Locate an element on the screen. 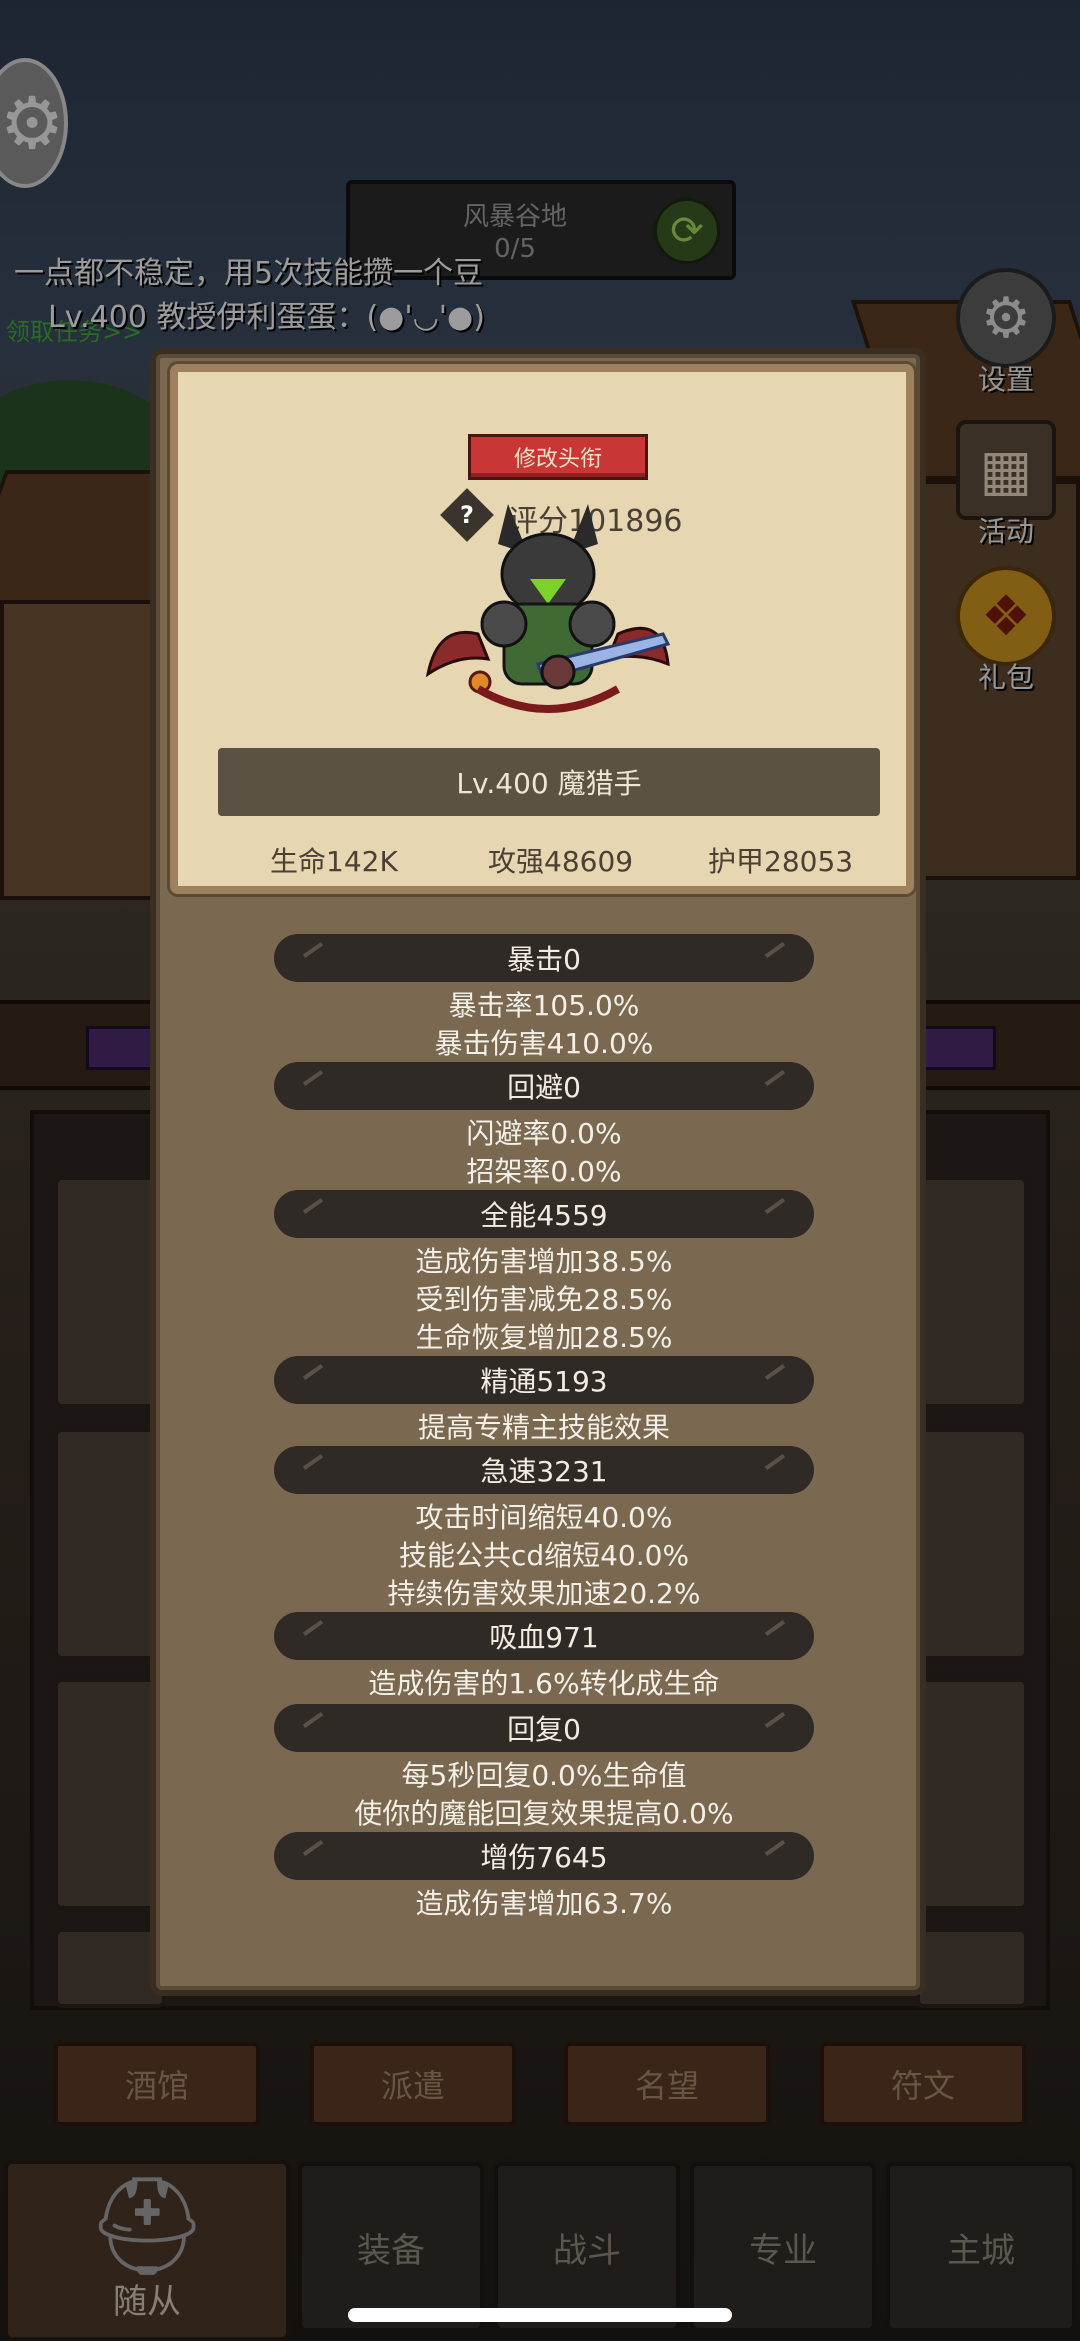  attr-line: 技能公共cd缩短40.0% is located at coordinates (544, 1555).